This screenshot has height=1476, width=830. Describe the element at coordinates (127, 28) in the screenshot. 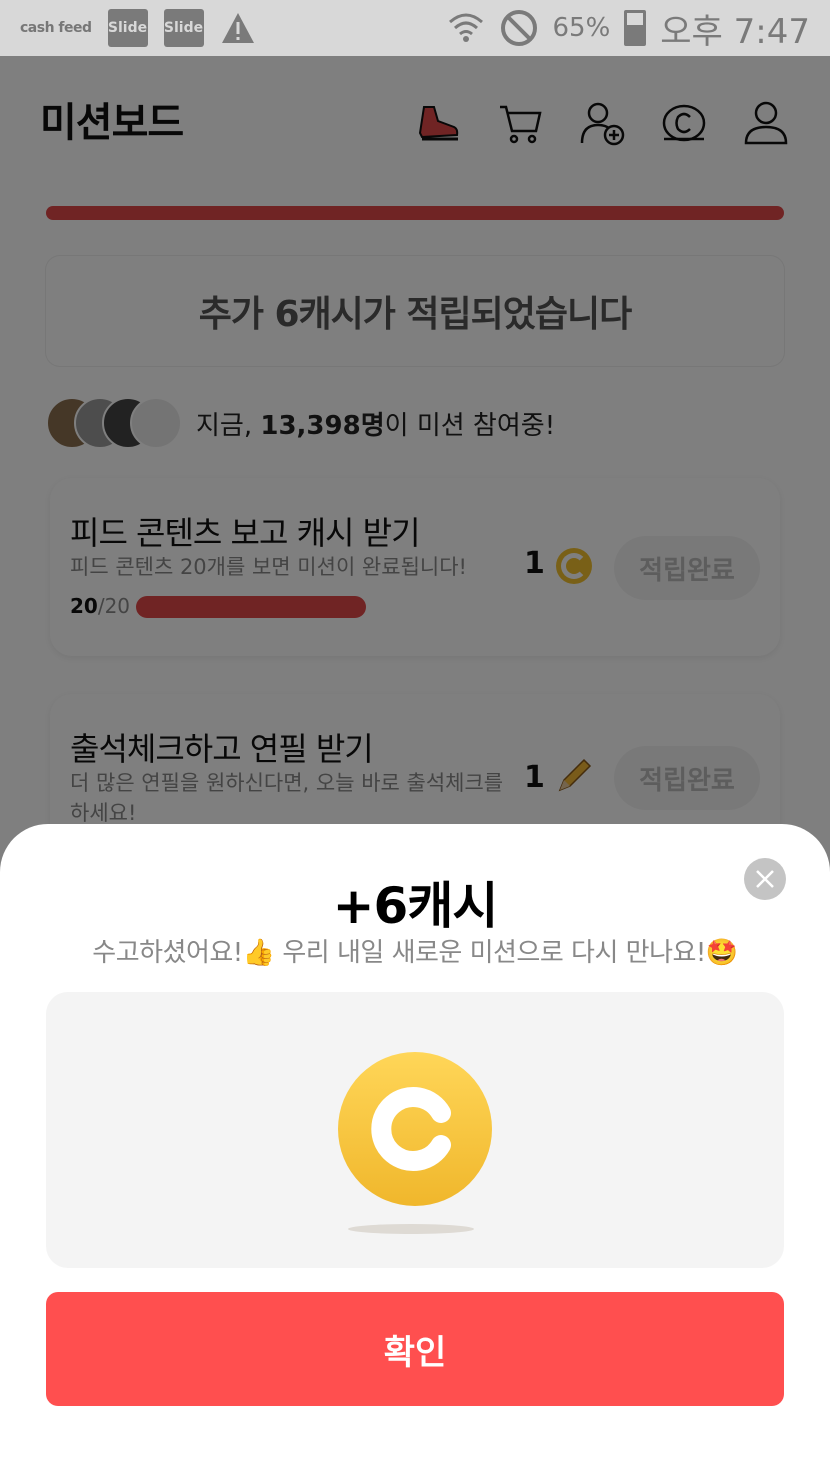

I see `slide-notification-icon: Slide` at that location.